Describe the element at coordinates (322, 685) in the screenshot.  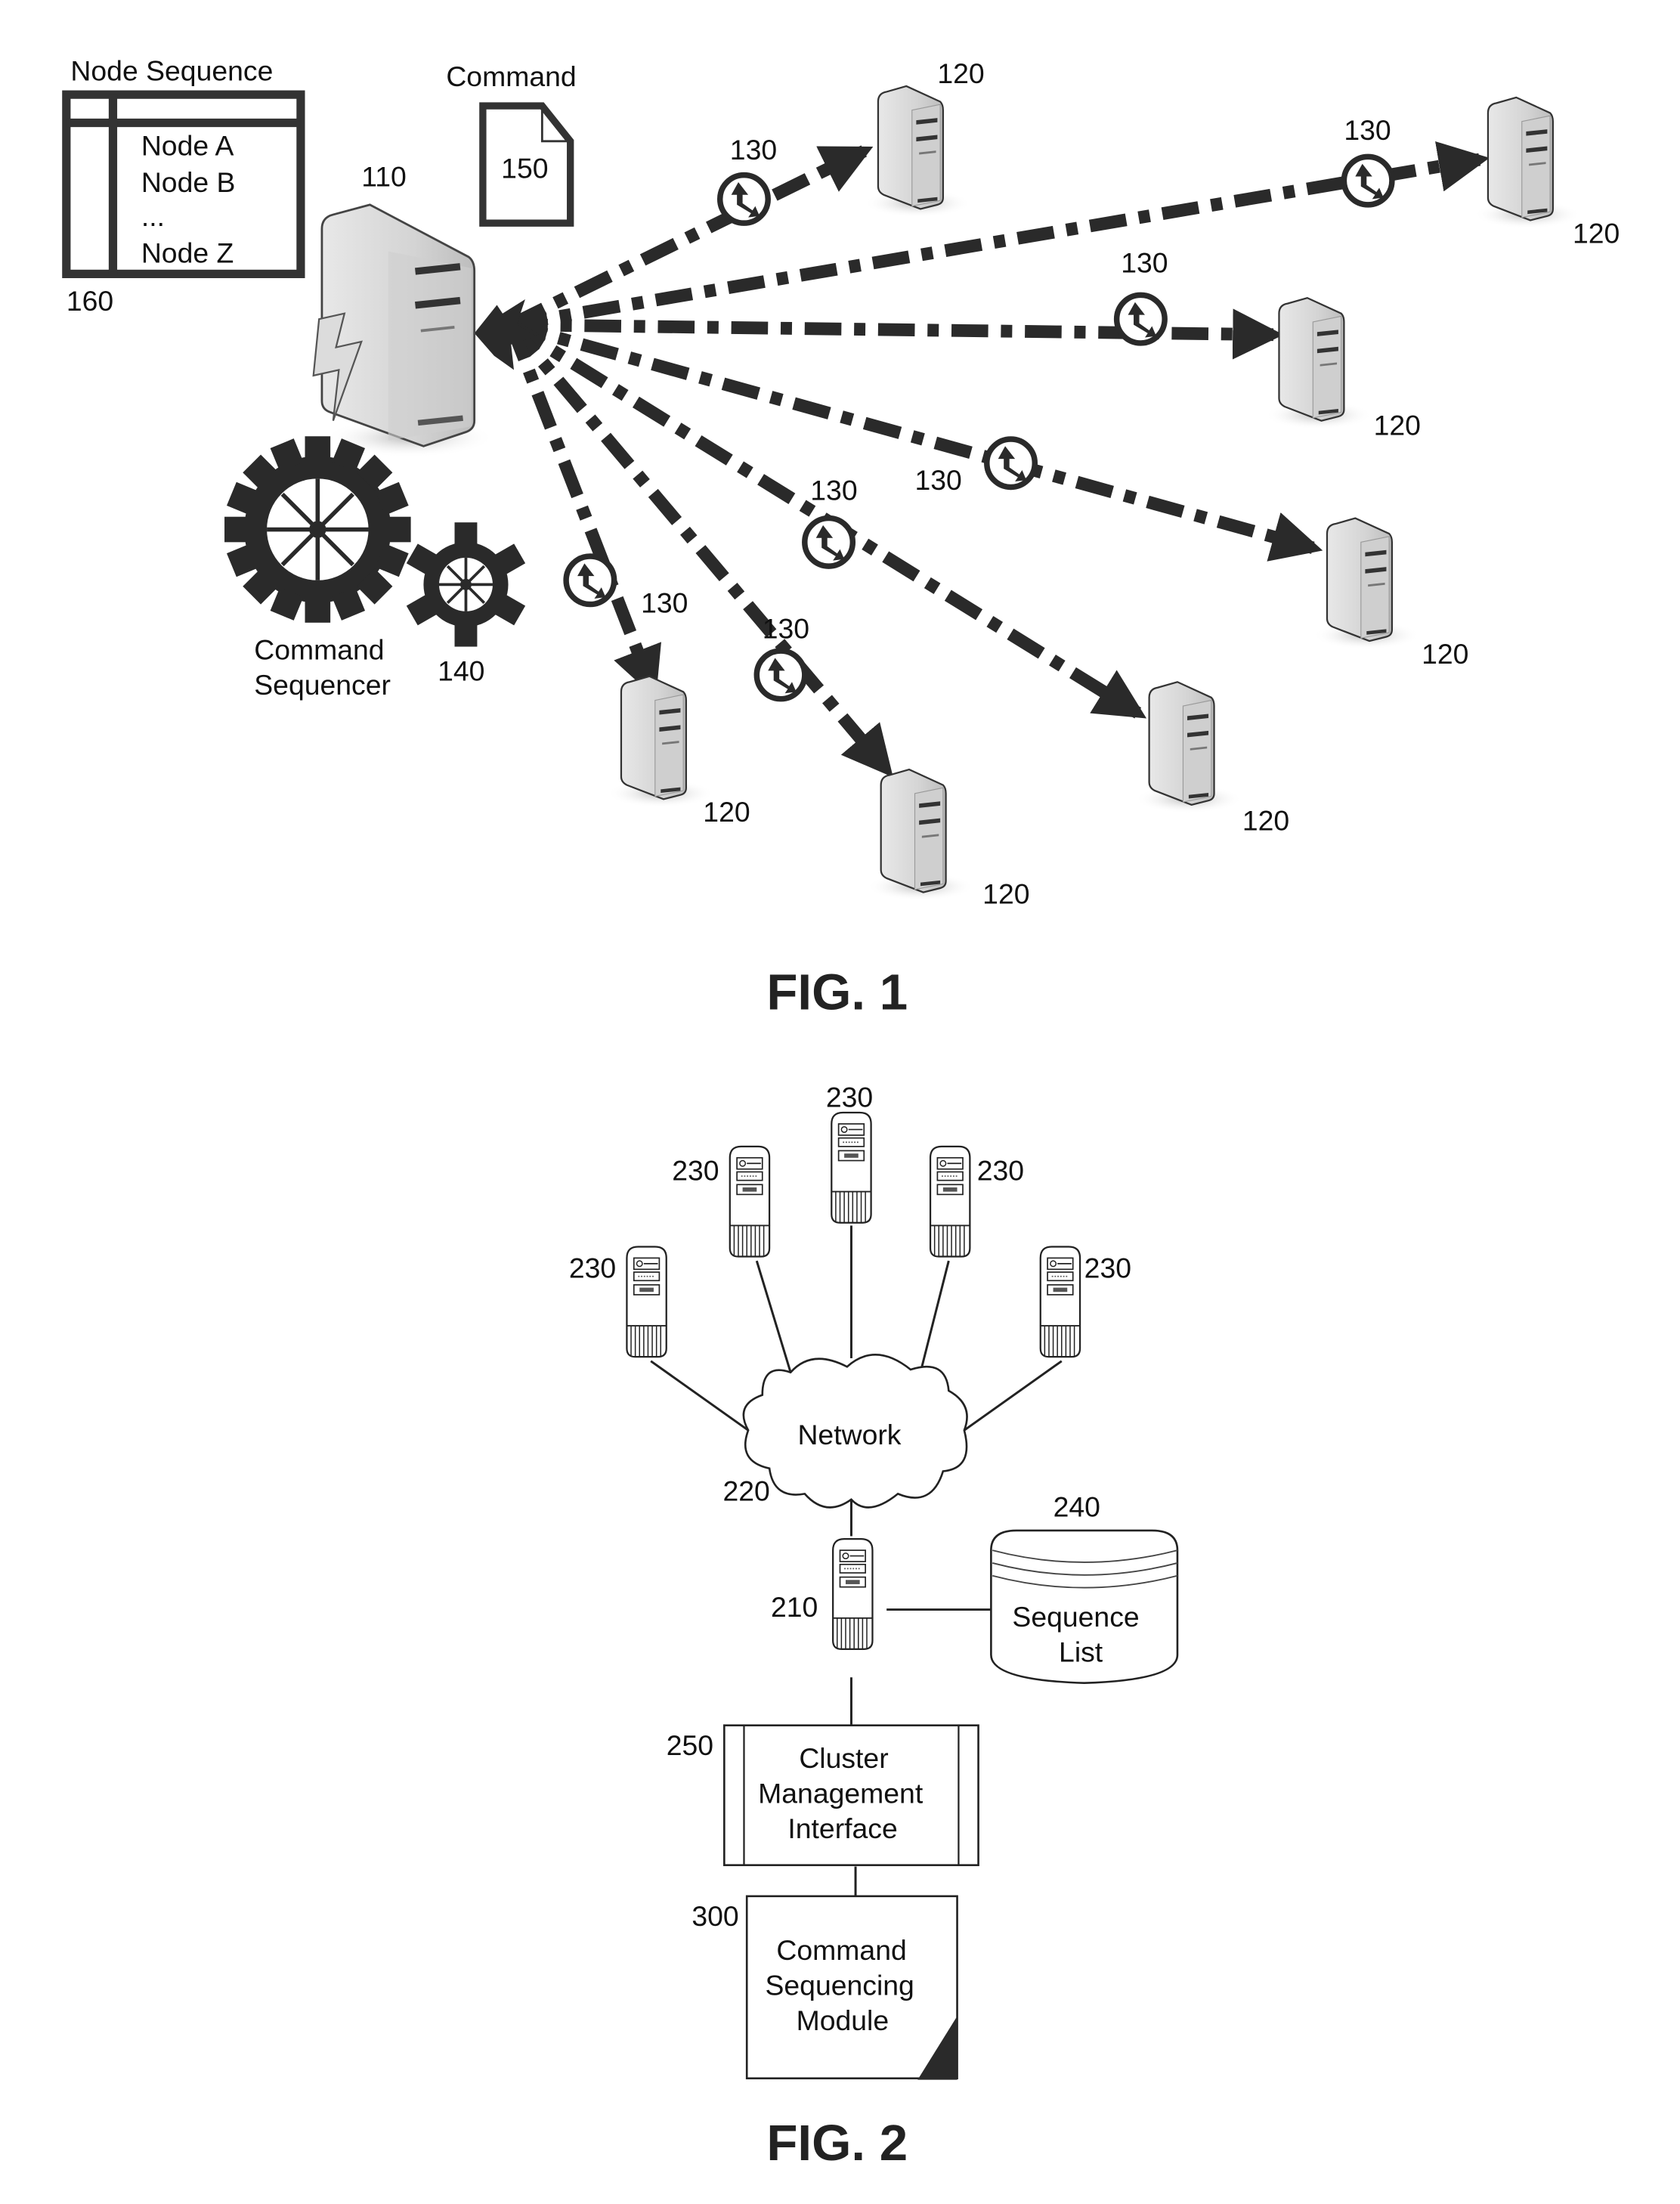
I see `sequencer-label-line2: Sequencer` at that location.